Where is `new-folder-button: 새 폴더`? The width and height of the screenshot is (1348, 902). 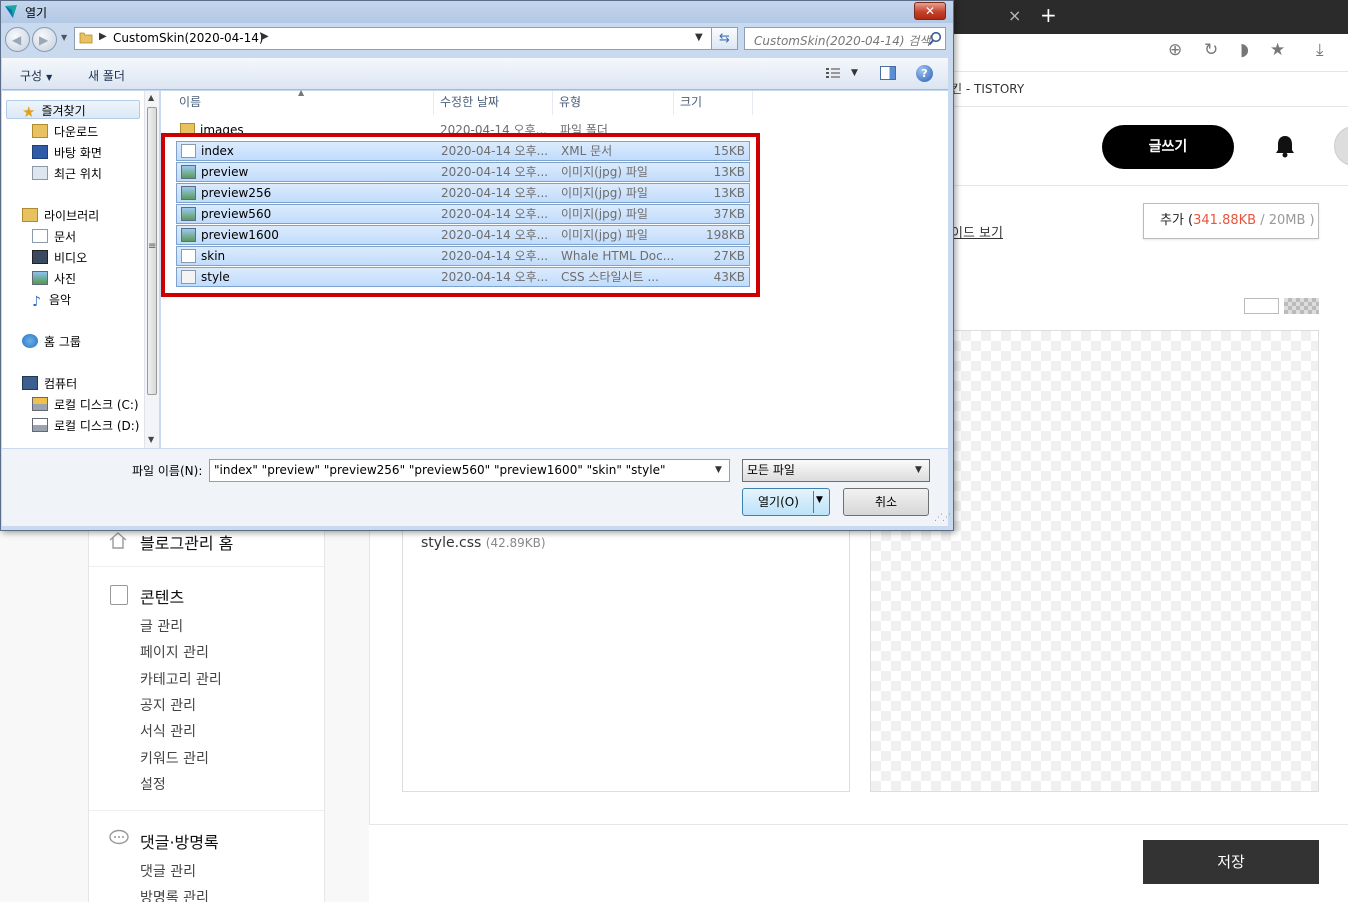 new-folder-button: 새 폴더 is located at coordinates (106, 75).